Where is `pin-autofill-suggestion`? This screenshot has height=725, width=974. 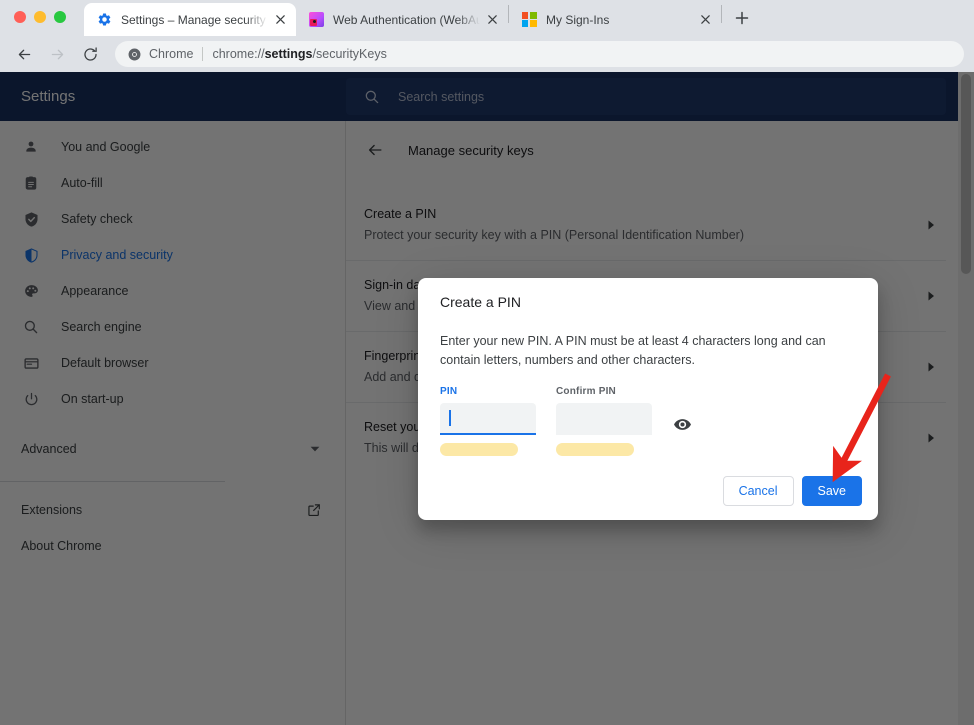
pin-autofill-suggestion is located at coordinates (479, 449).